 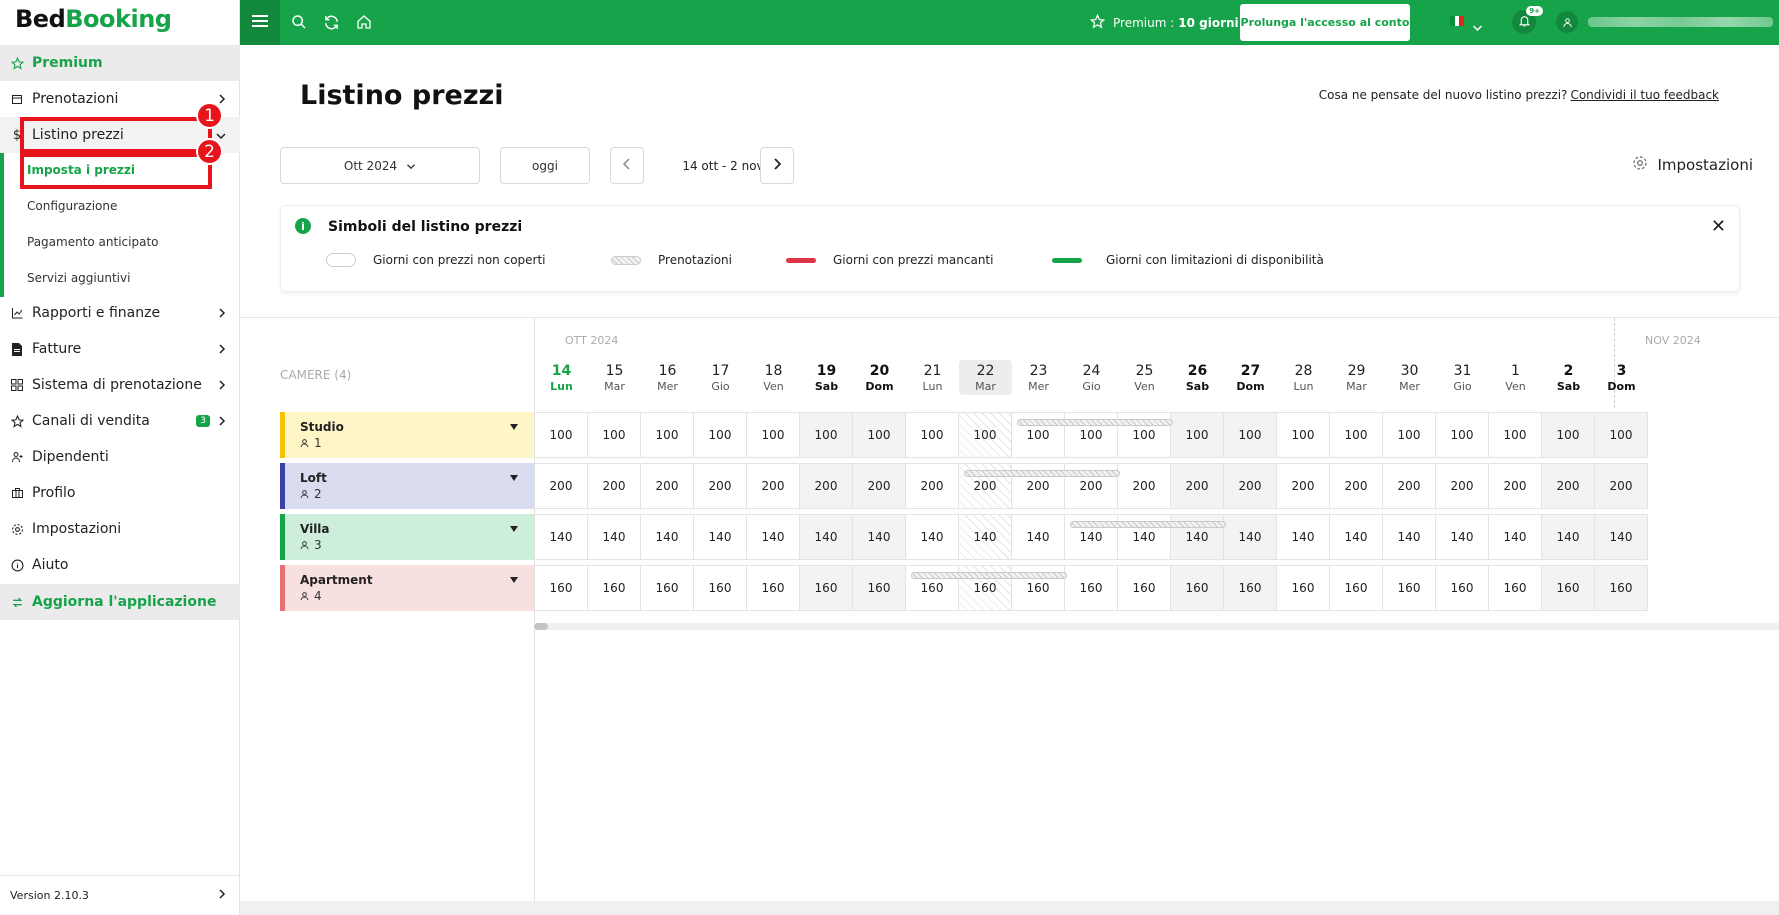 What do you see at coordinates (380, 165) in the screenshot?
I see `month-select: Ott 2024` at bounding box center [380, 165].